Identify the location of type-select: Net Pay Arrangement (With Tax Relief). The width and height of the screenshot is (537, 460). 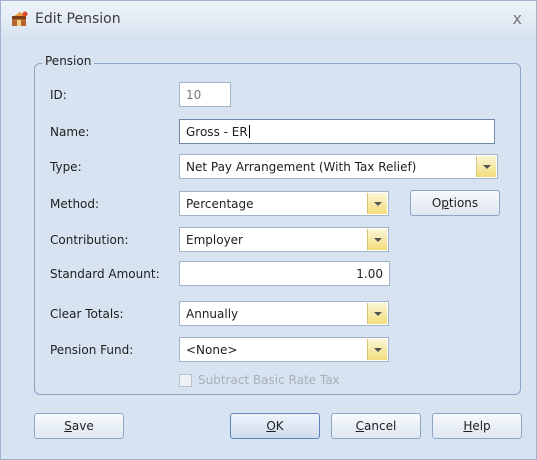
(338, 166).